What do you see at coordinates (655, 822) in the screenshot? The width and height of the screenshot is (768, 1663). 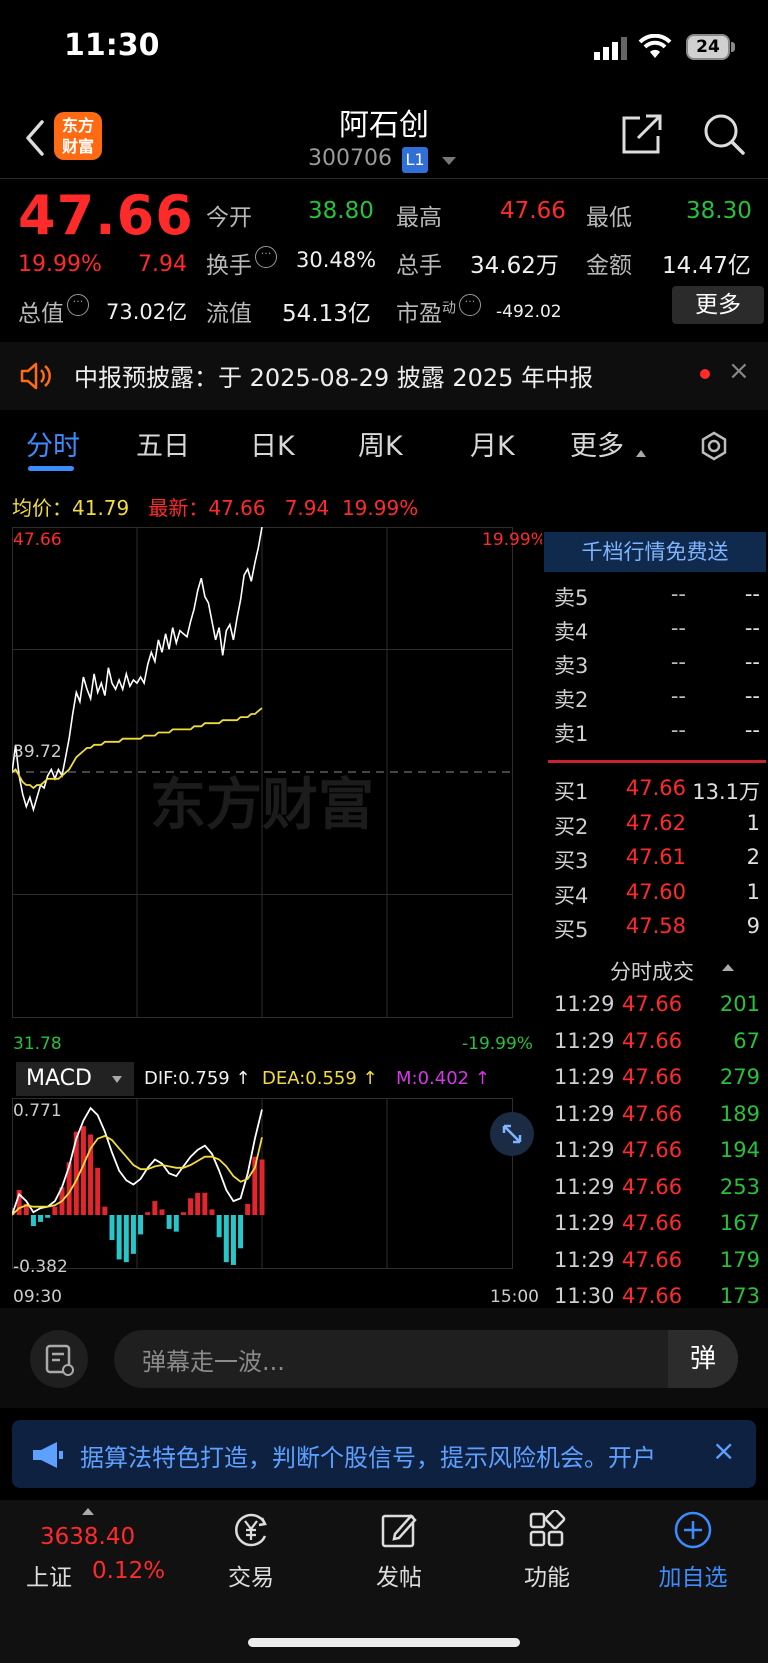 I see `bid-price: 47.62` at bounding box center [655, 822].